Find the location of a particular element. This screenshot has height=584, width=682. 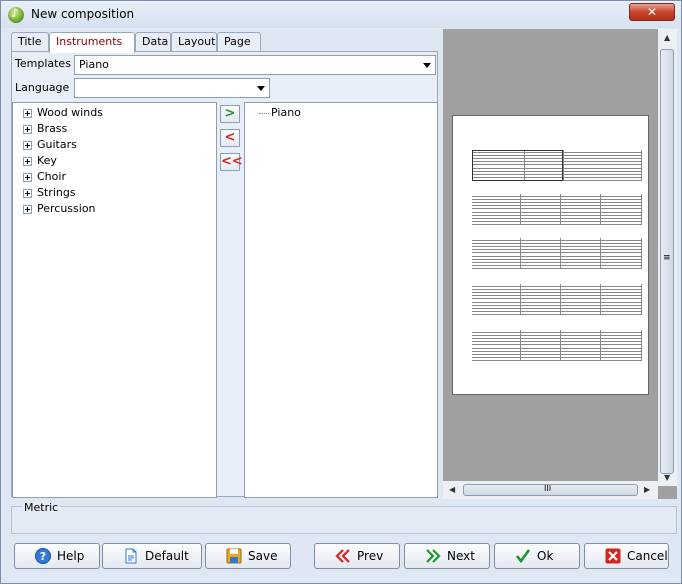

save-button: Save is located at coordinates (248, 556).